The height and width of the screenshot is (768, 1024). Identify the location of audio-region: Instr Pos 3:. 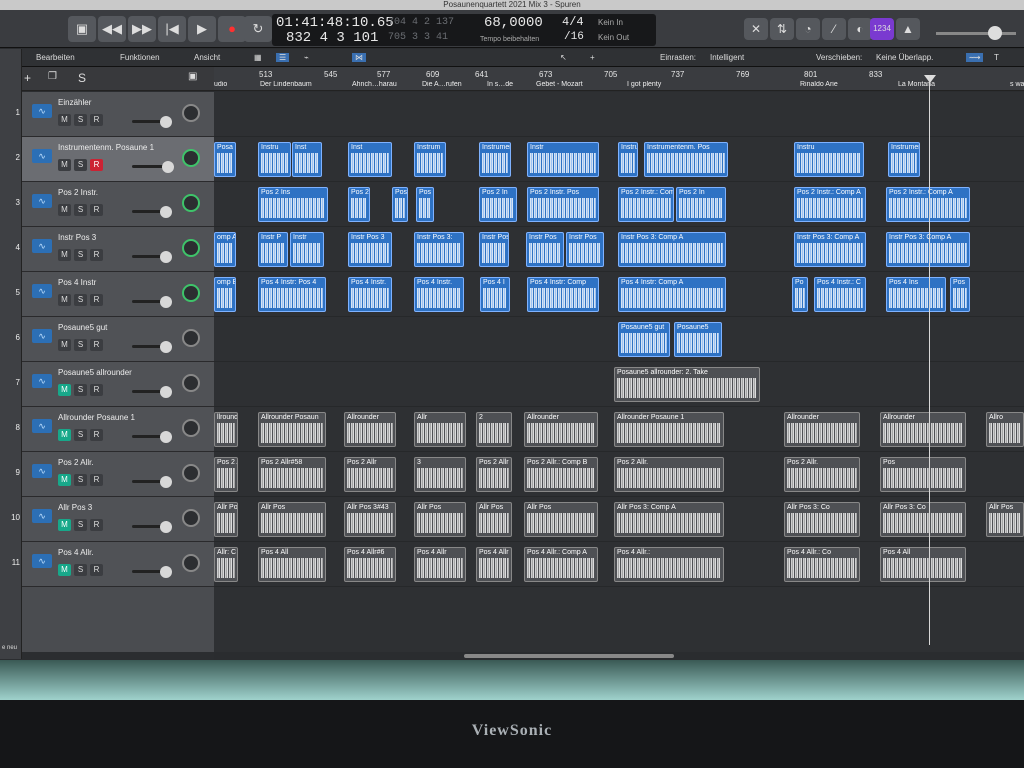
(439, 249).